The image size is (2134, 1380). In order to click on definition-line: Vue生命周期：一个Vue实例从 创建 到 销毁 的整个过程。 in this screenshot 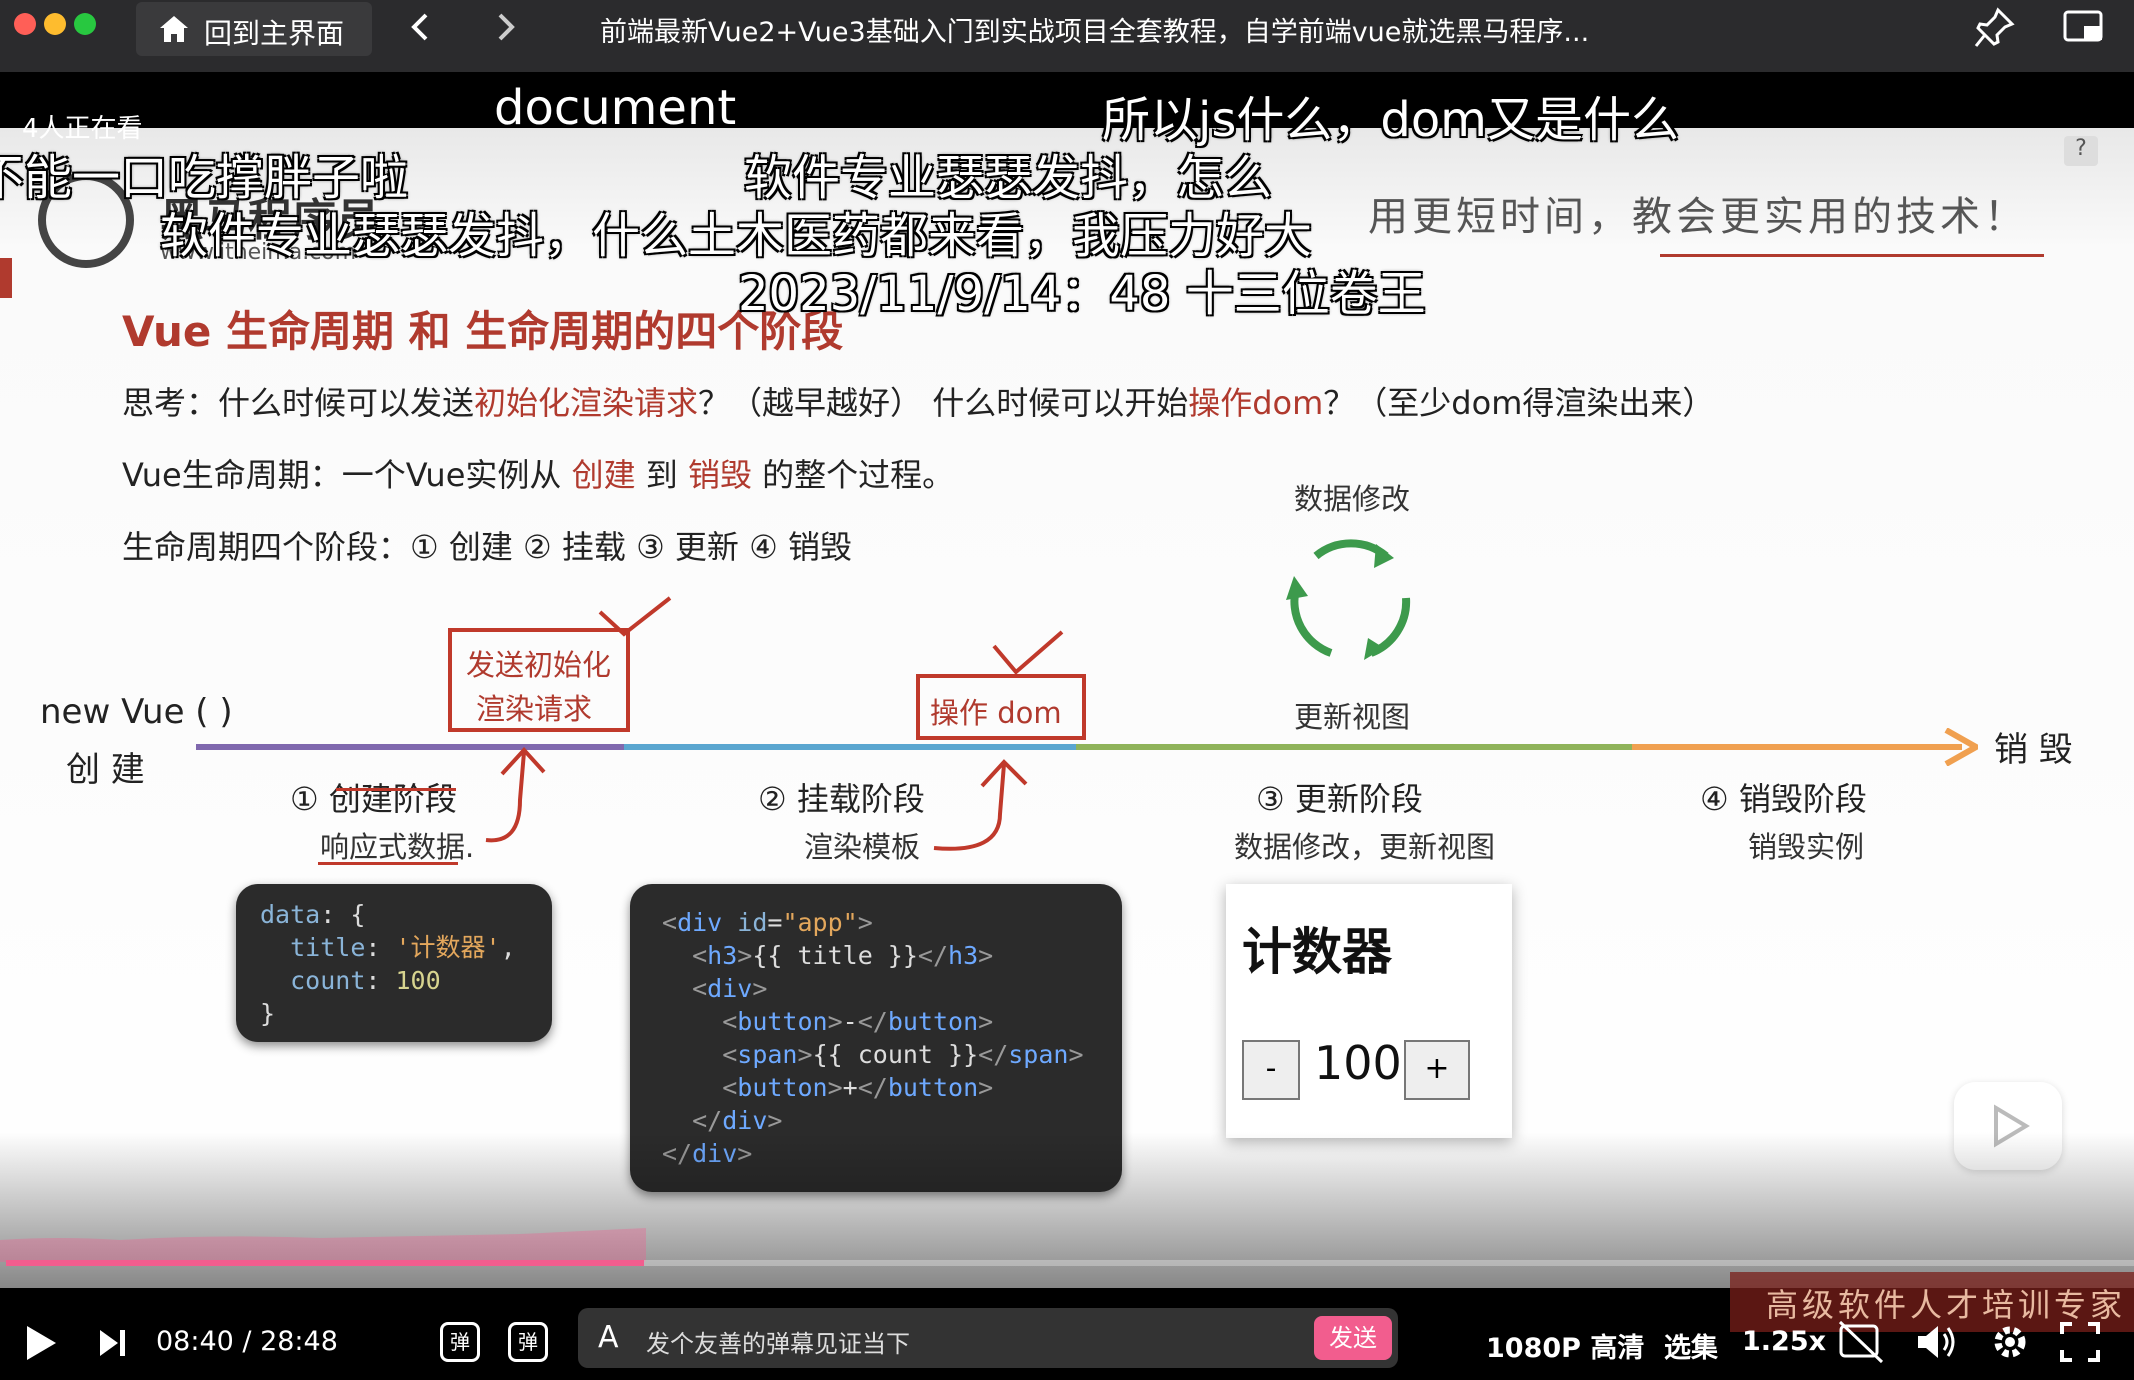, I will do `click(538, 473)`.